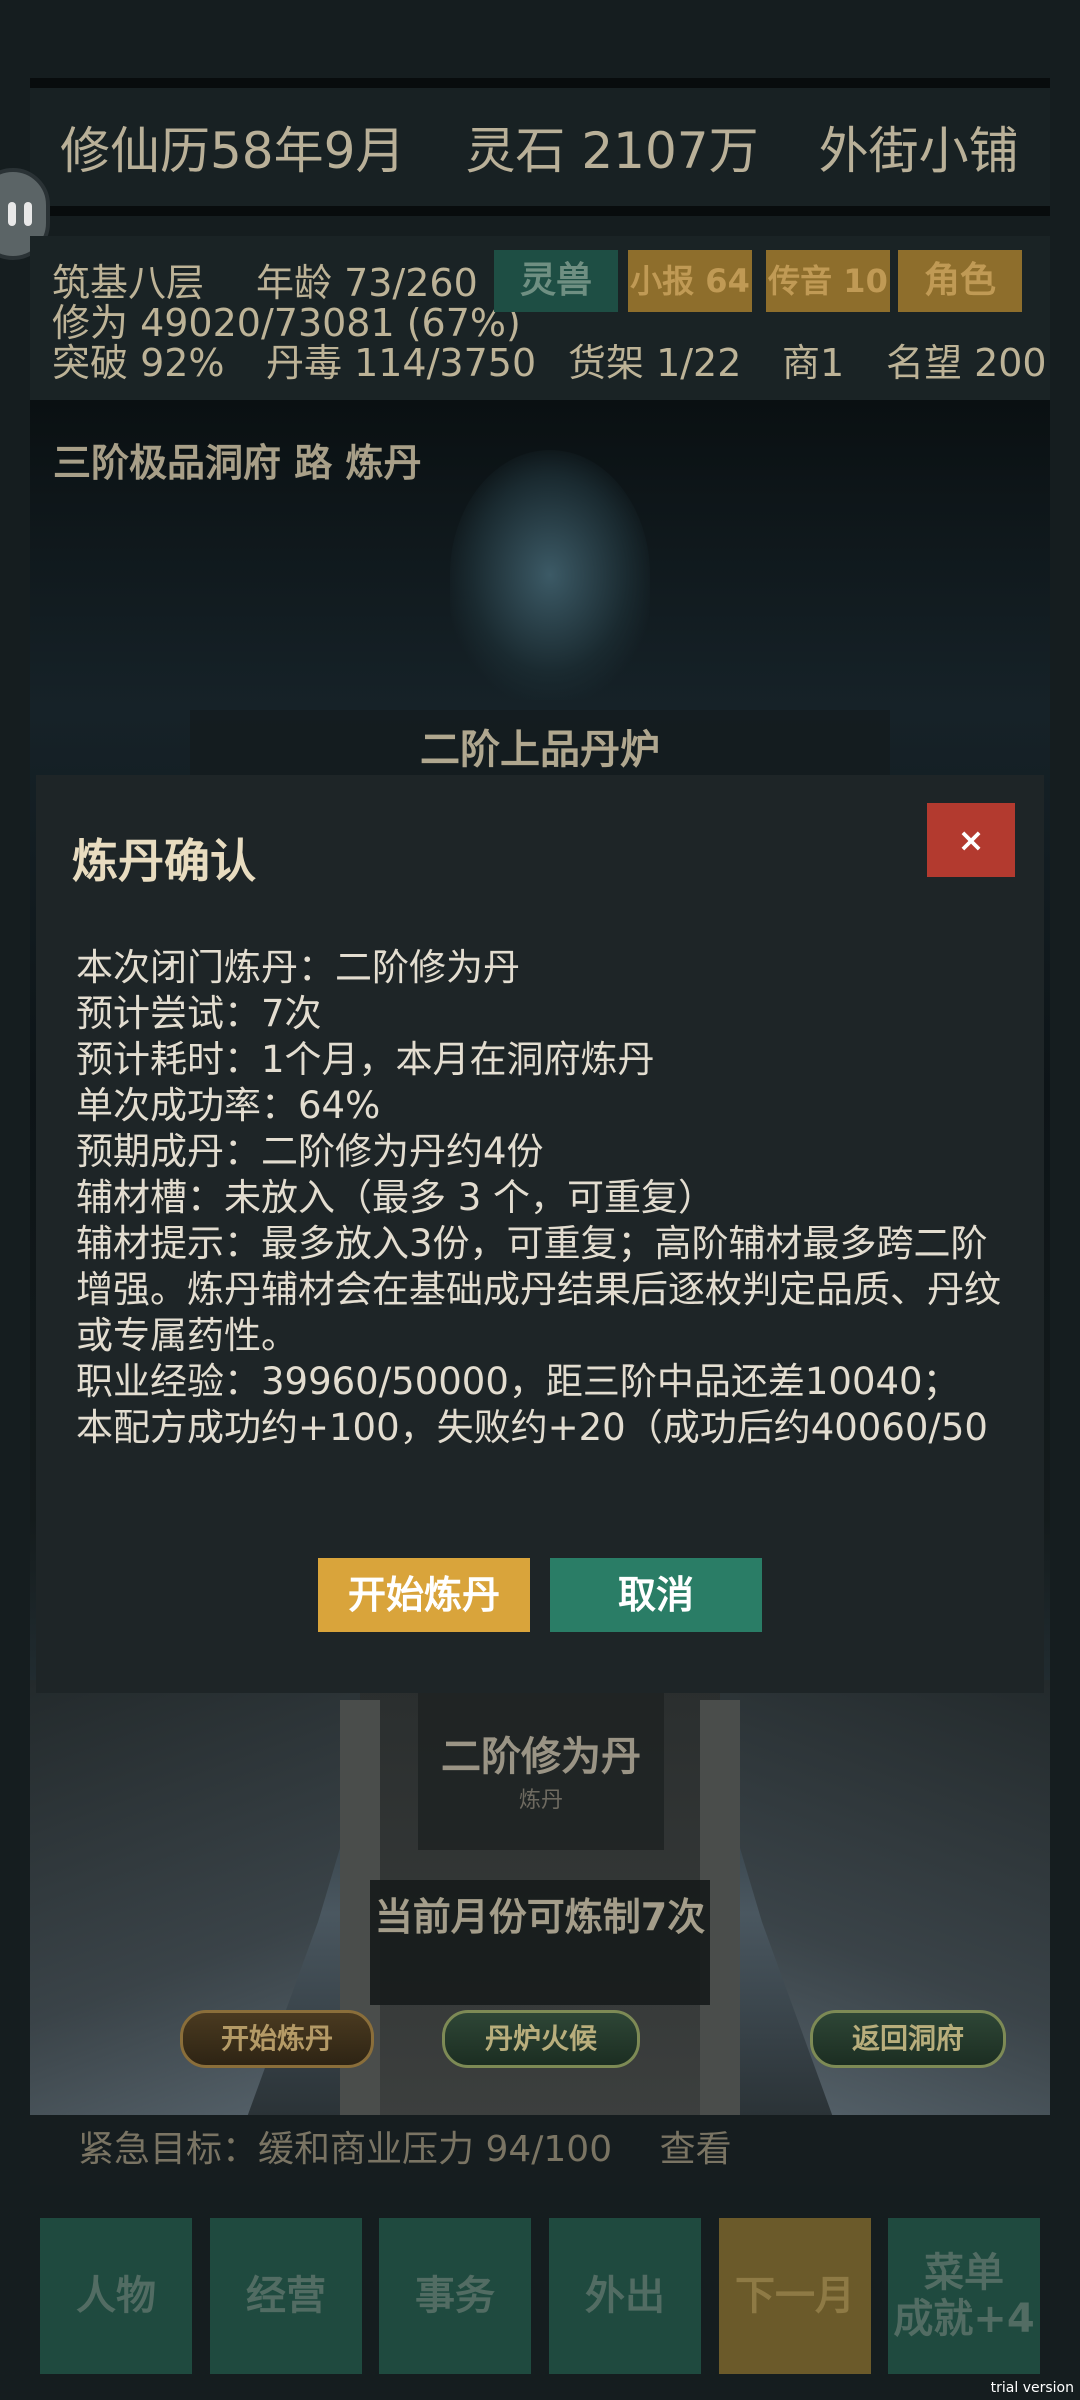 This screenshot has width=1080, height=2400. What do you see at coordinates (237, 463) in the screenshot?
I see `scene-title: 三阶极品洞府 路 炼丹` at bounding box center [237, 463].